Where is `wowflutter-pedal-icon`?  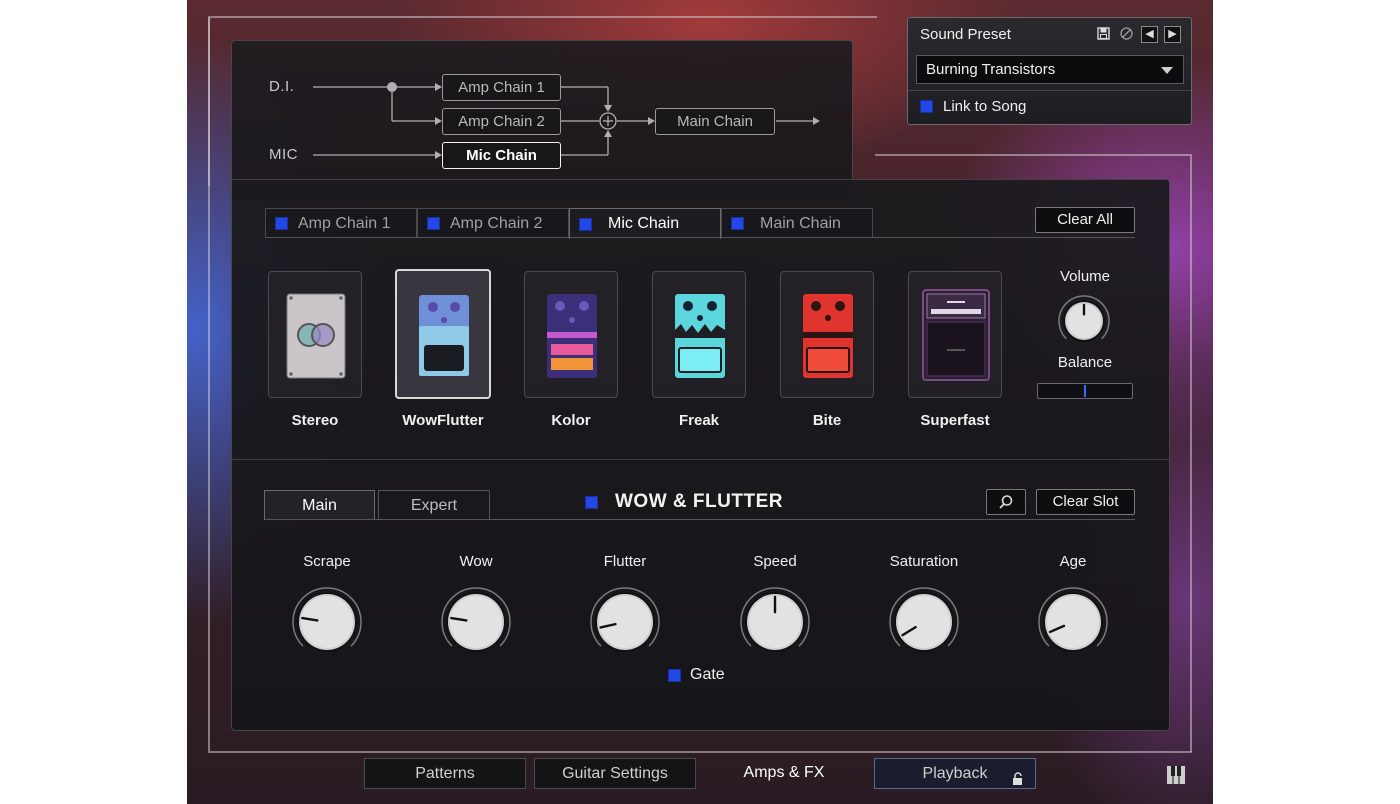
wowflutter-pedal-icon is located at coordinates (444, 335).